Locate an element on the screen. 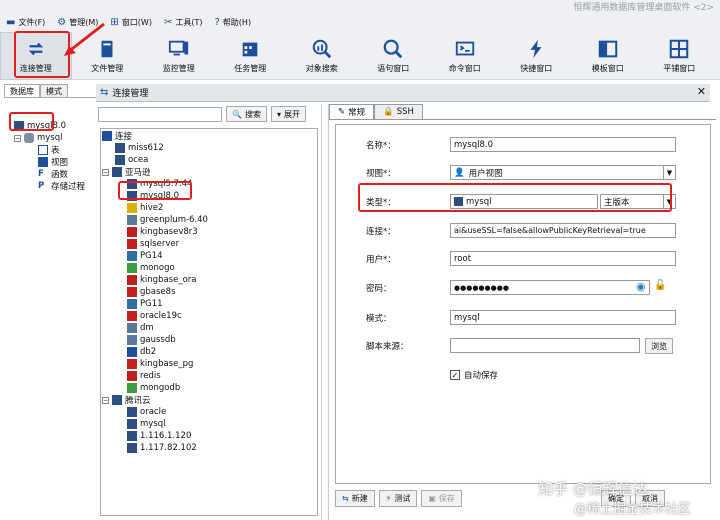 The image size is (720, 520). eye-icon: ◉ is located at coordinates (641, 286).